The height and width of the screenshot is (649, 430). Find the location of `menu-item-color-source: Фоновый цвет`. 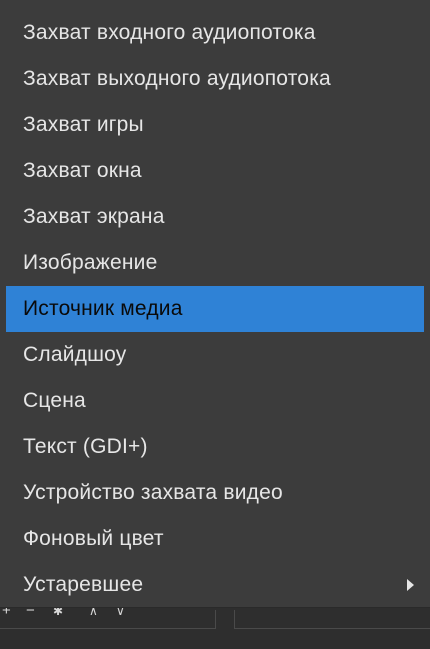

menu-item-color-source: Фоновый цвет is located at coordinates (215, 539).